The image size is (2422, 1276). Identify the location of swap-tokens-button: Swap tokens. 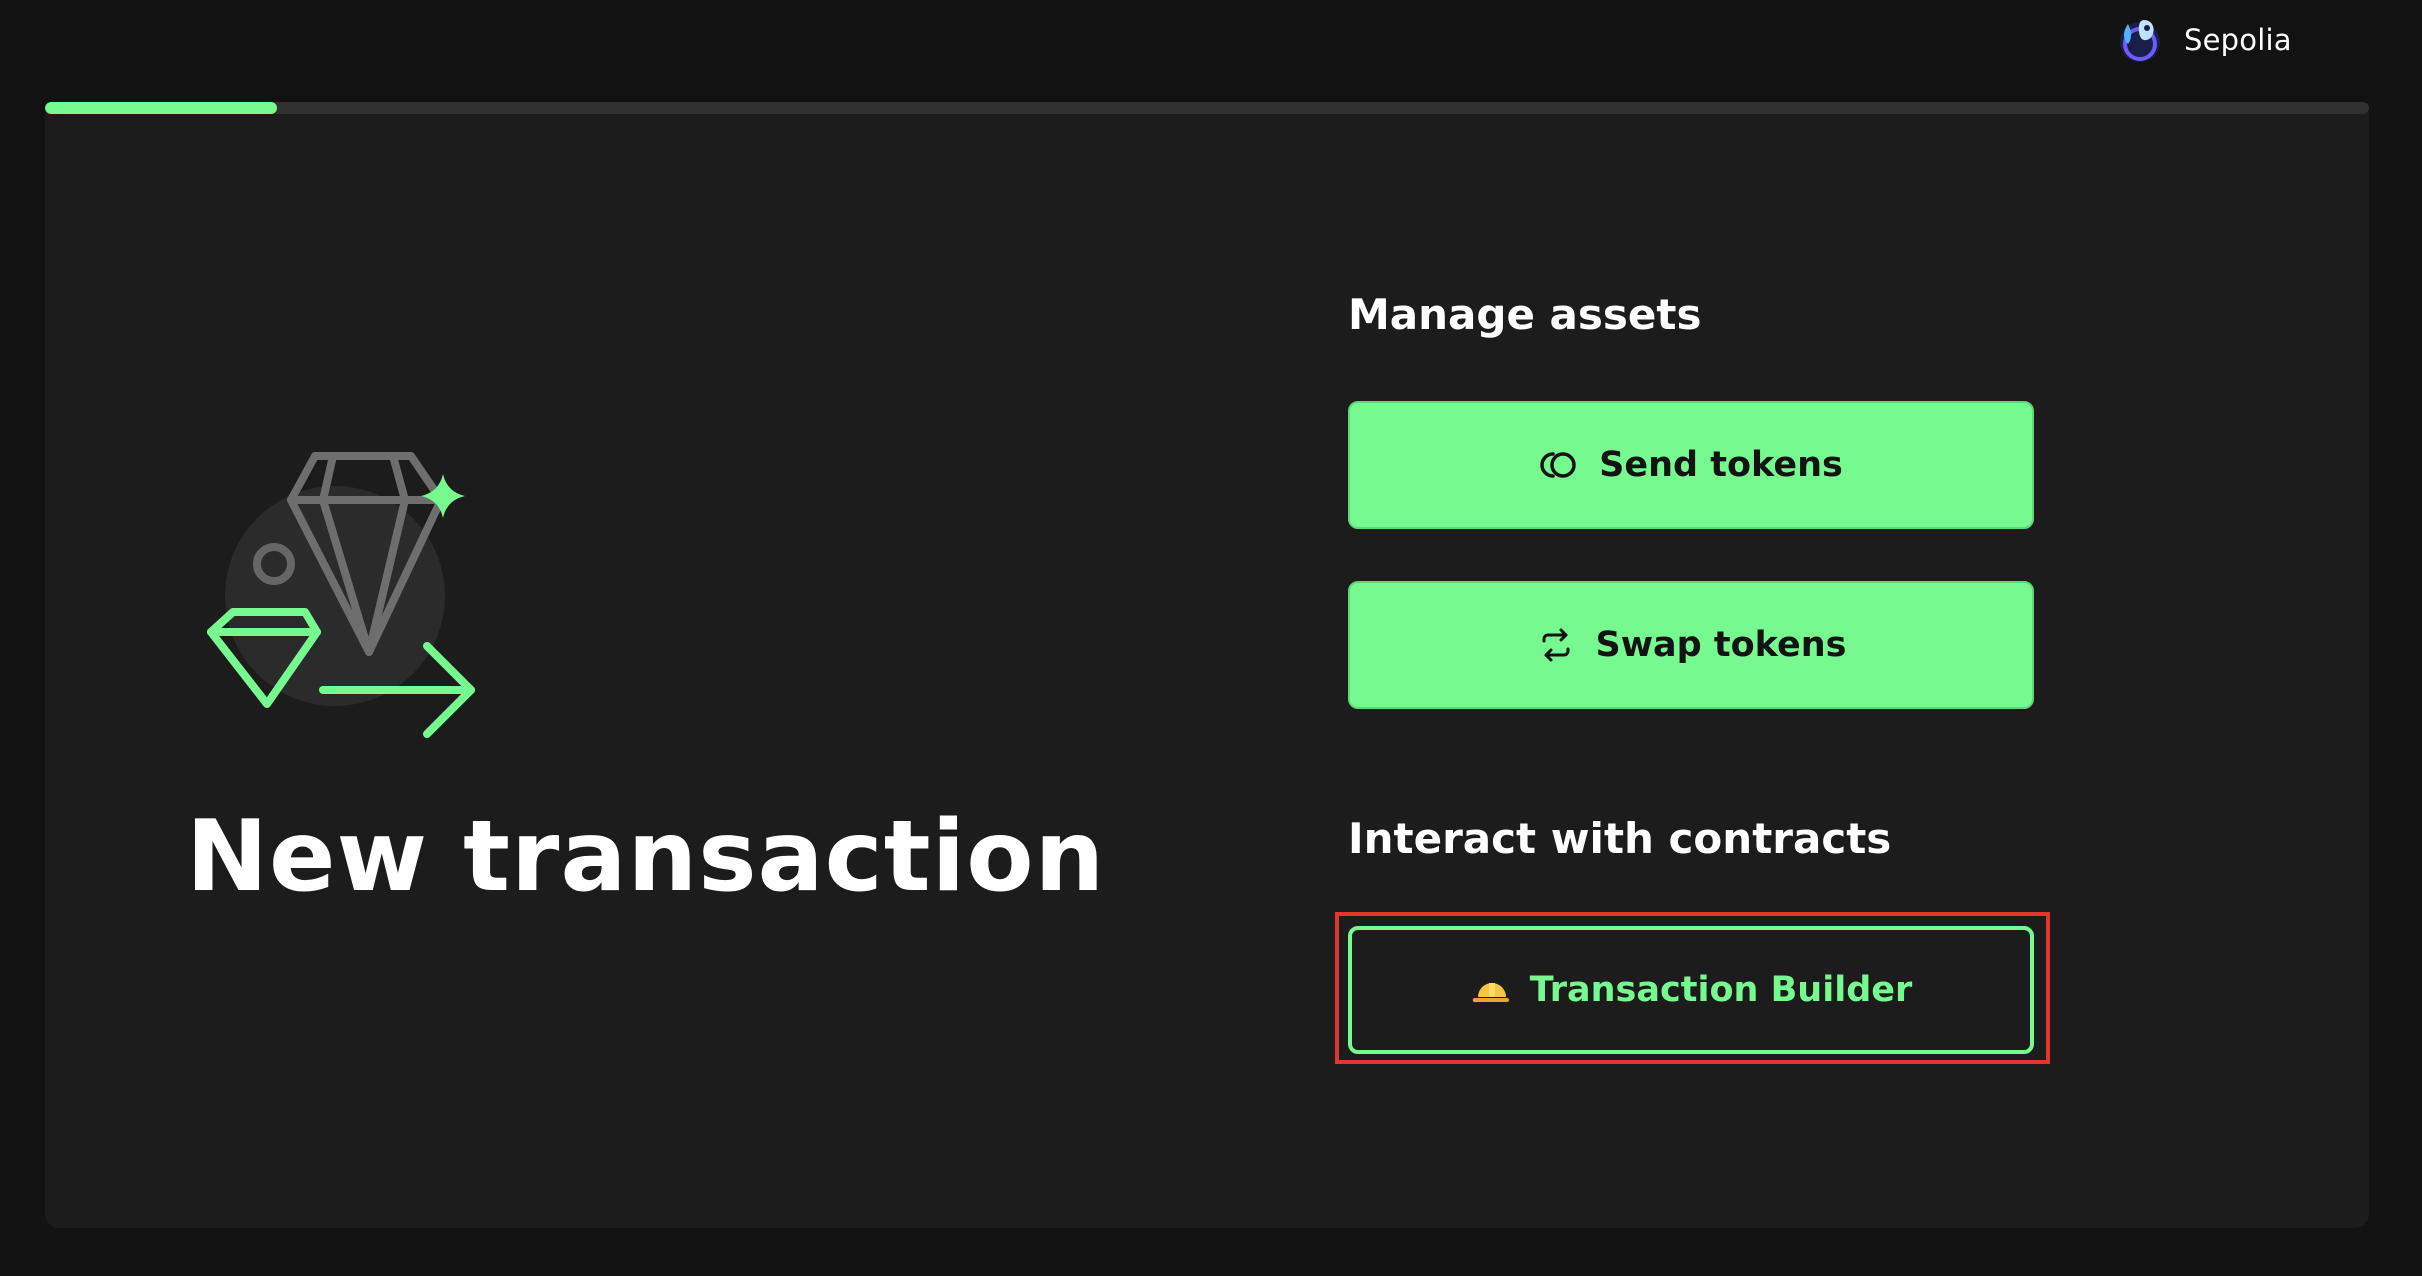
(1691, 645).